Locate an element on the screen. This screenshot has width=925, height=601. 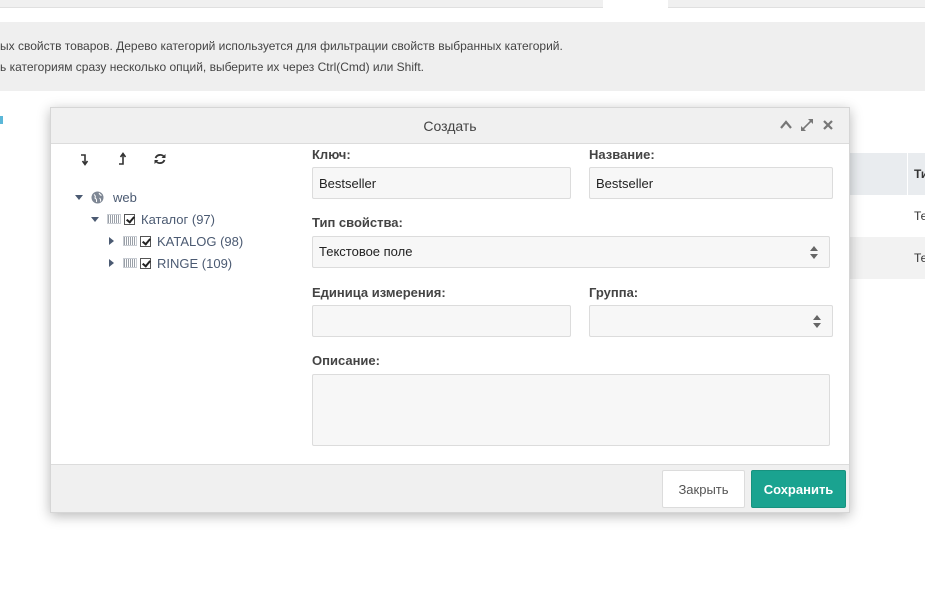
description-textarea is located at coordinates (571, 410).